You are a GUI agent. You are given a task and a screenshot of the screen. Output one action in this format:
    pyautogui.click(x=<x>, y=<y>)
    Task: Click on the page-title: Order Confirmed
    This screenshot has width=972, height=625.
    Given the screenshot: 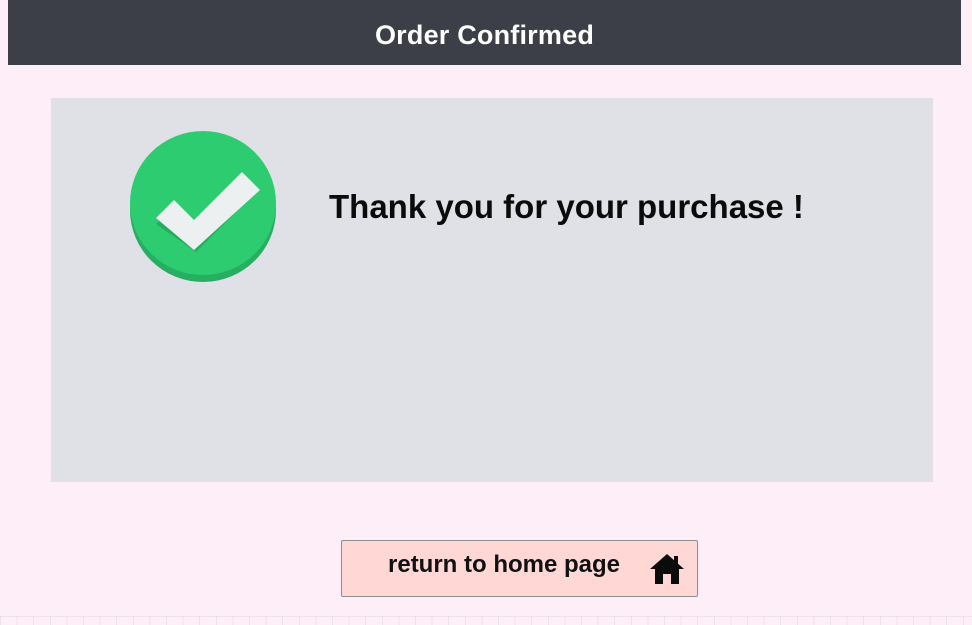 What is the action you would take?
    pyautogui.click(x=484, y=35)
    